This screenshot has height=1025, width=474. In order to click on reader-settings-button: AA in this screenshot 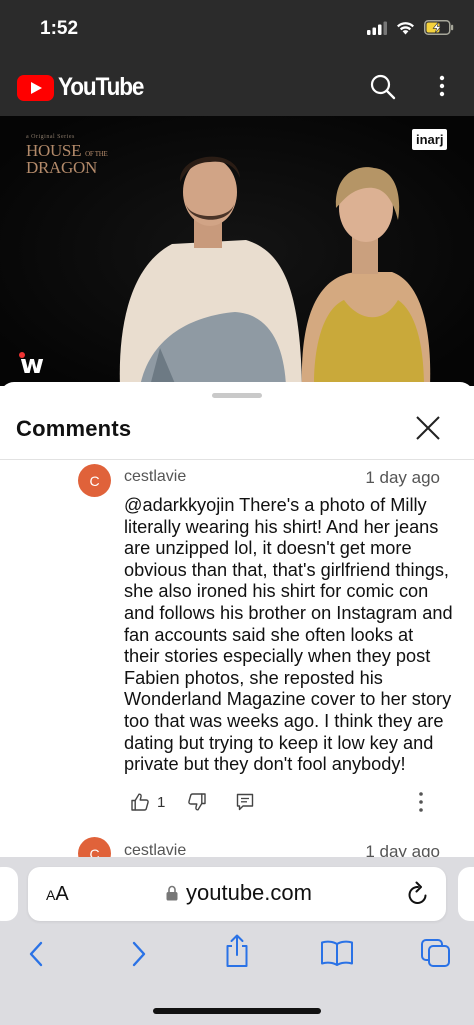, I will do `click(57, 894)`.